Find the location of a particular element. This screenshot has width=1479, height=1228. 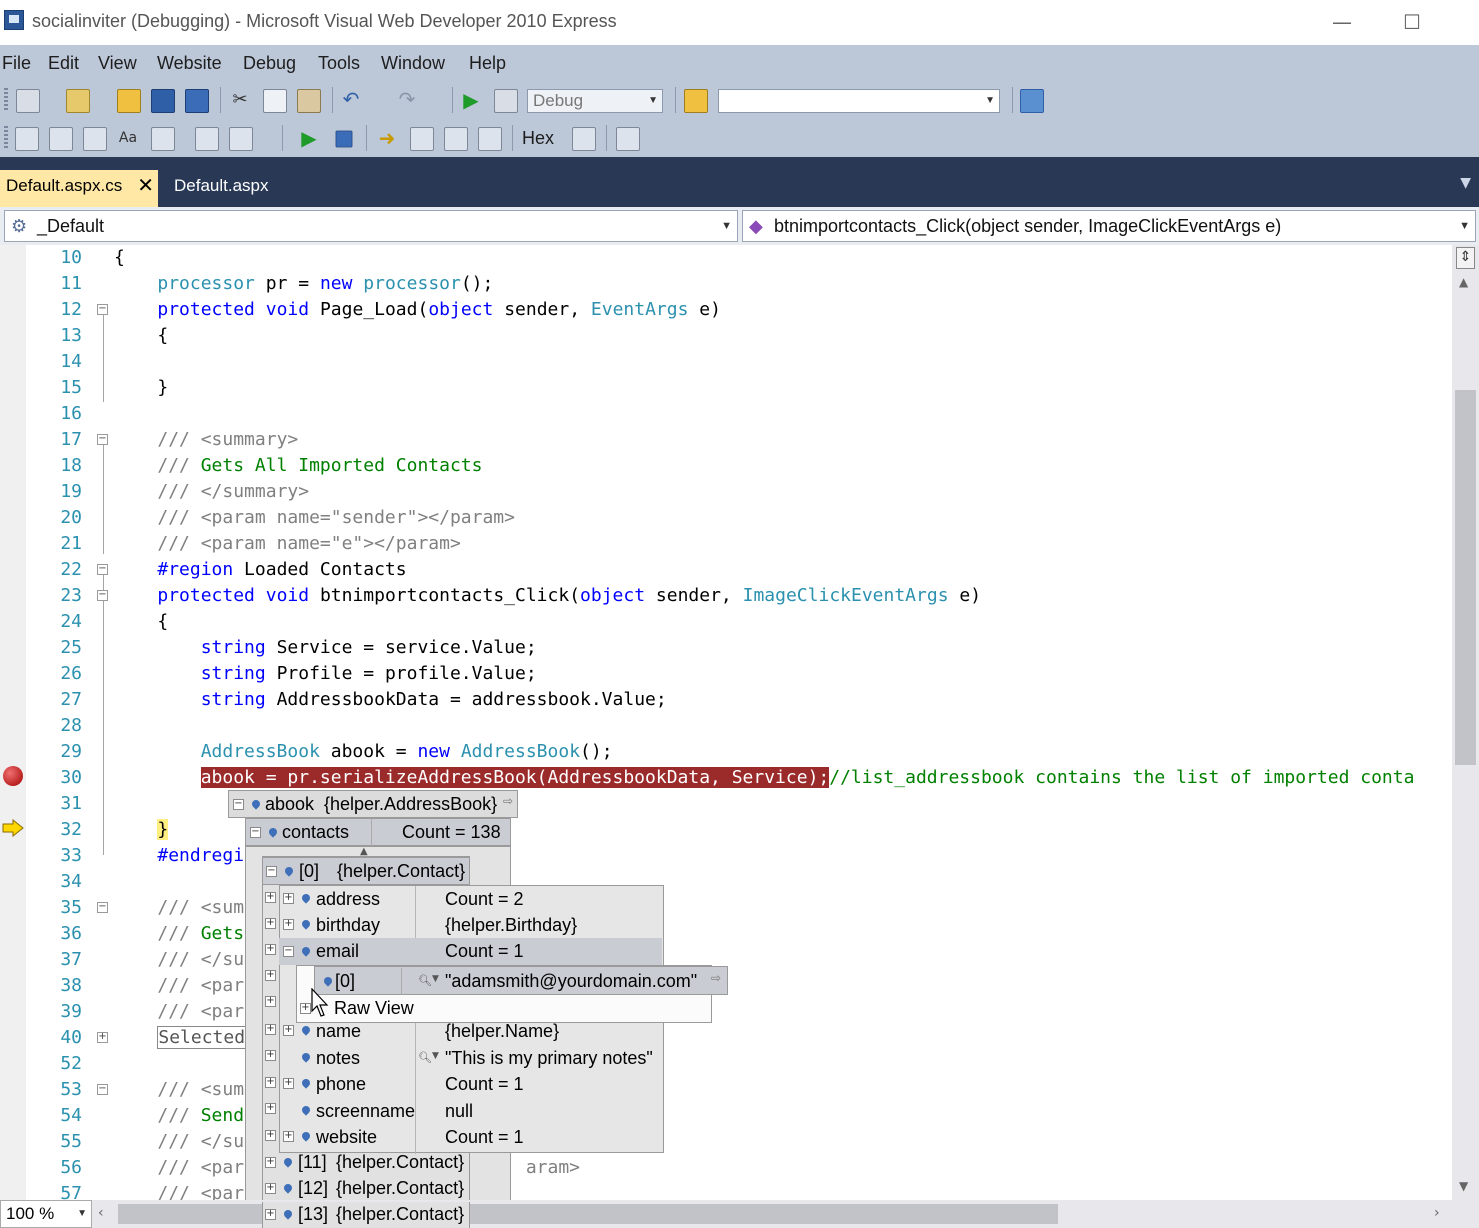

save-icon is located at coordinates (163, 101).